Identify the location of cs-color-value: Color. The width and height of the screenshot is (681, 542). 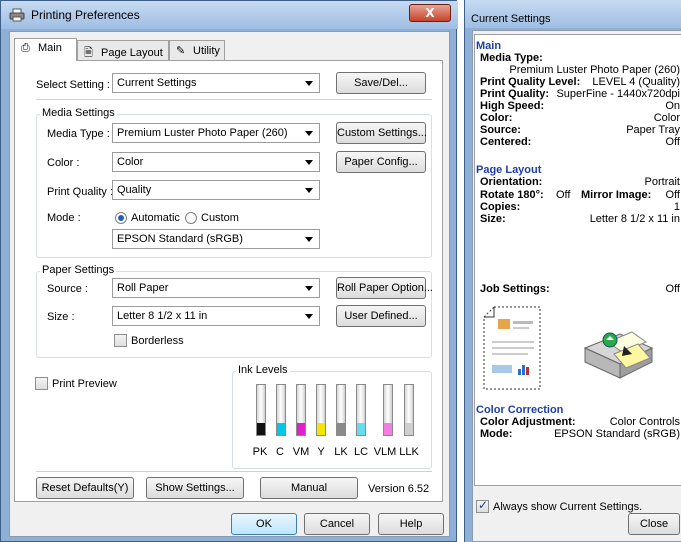
(666, 118).